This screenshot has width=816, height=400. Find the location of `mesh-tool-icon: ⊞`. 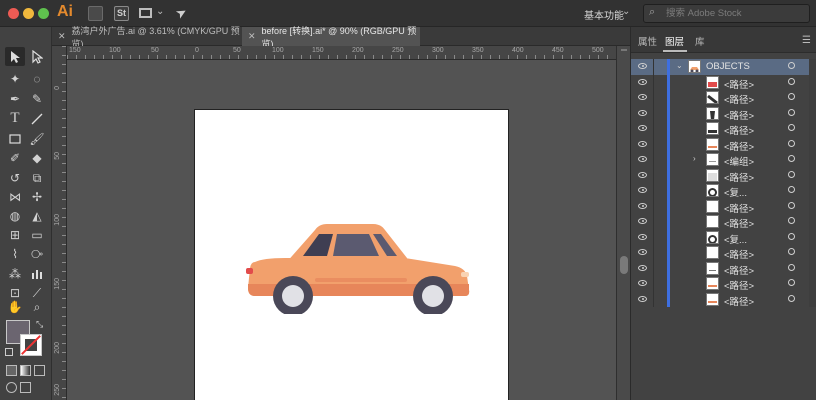

mesh-tool-icon: ⊞ is located at coordinates (15, 234).